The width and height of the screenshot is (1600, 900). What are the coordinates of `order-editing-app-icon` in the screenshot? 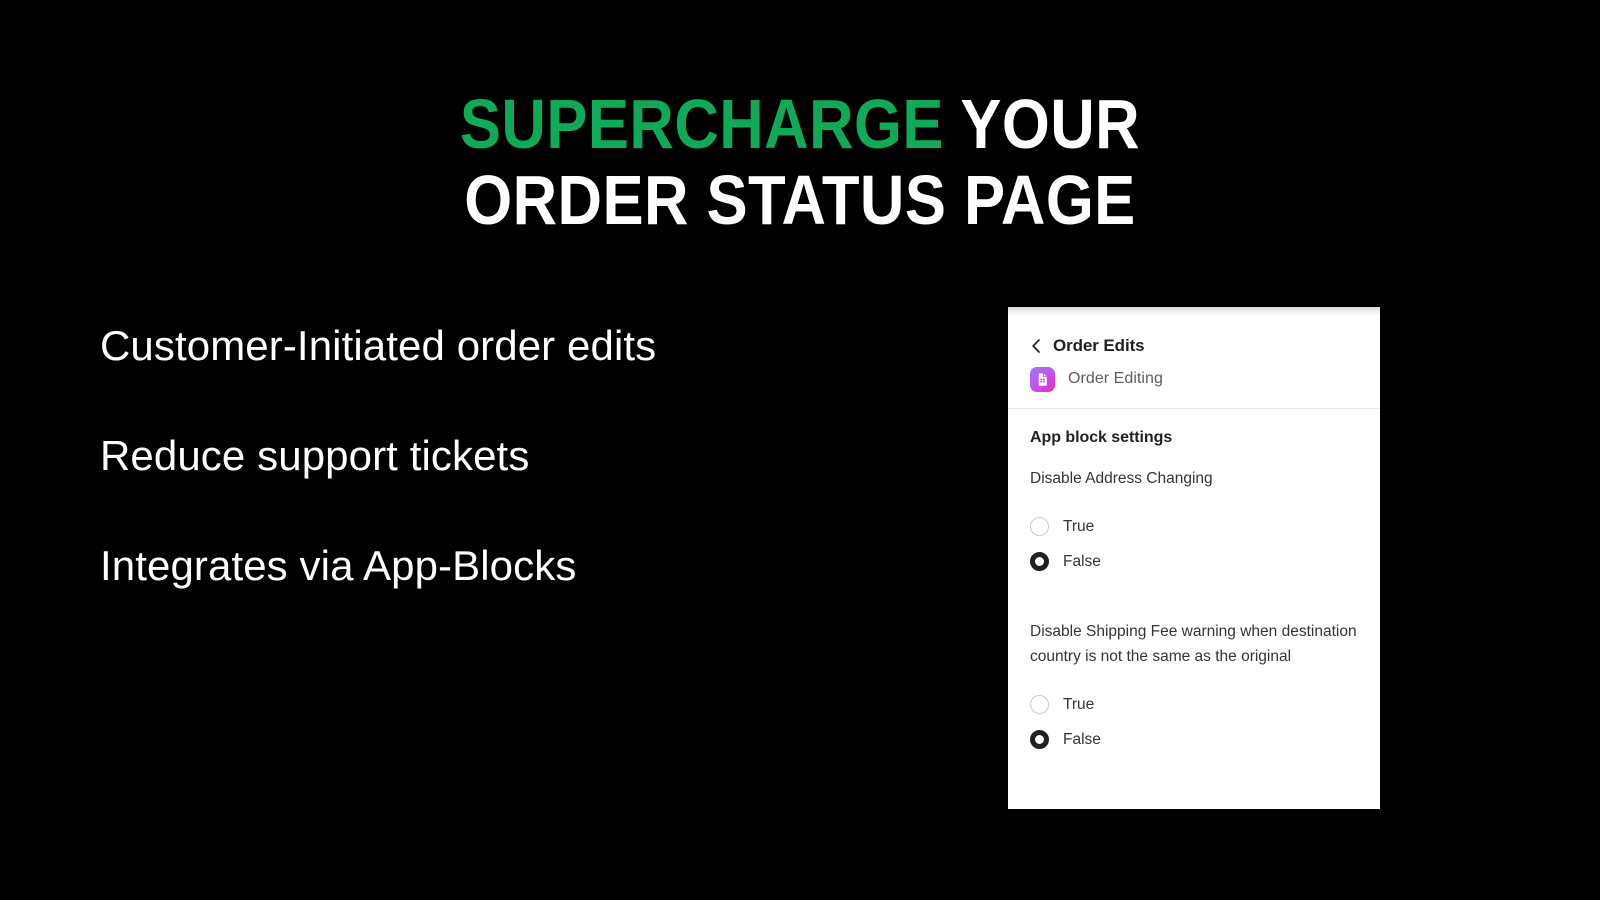 It's located at (1042, 379).